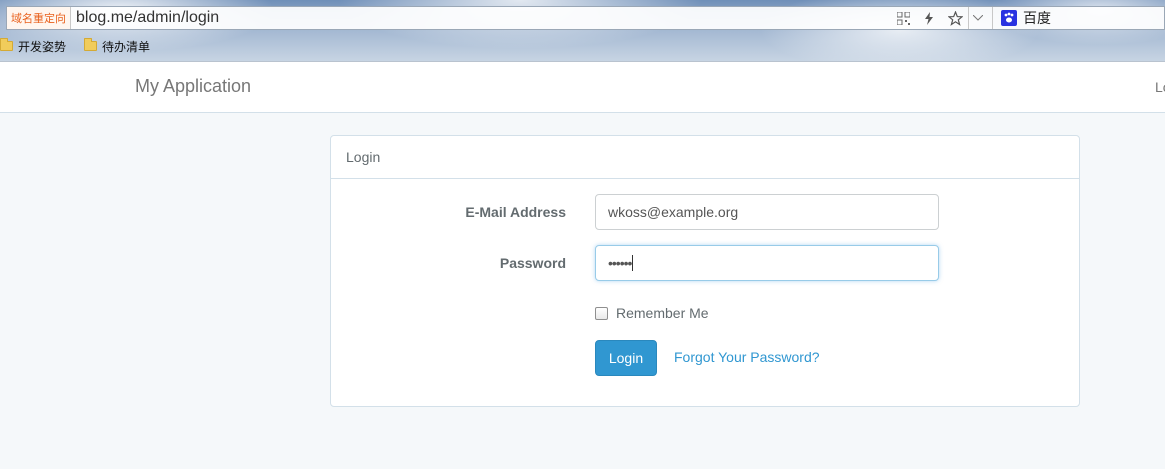 This screenshot has width=1165, height=469. What do you see at coordinates (193, 86) in the screenshot?
I see `app-brand: My Application` at bounding box center [193, 86].